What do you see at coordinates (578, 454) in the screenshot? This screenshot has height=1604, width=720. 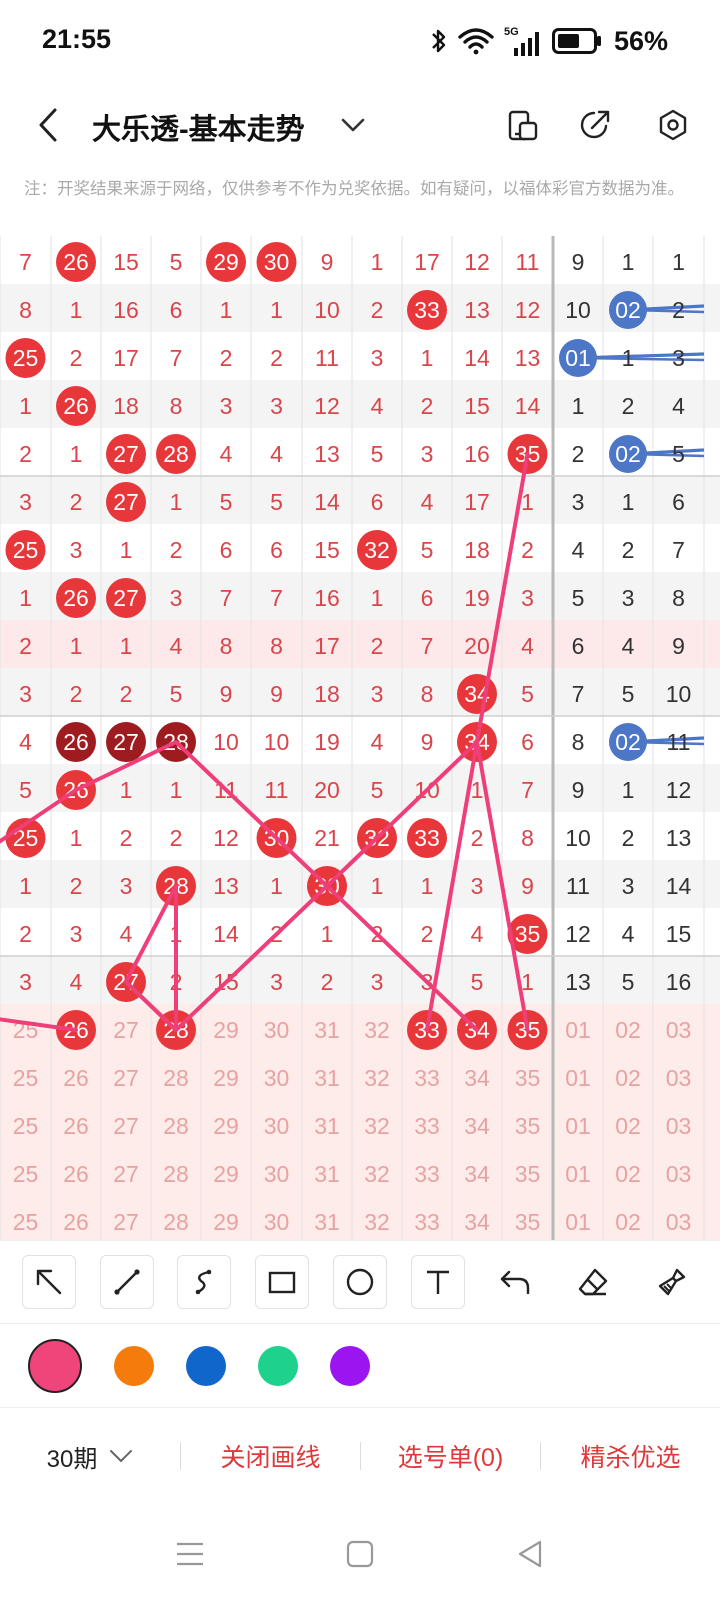 I see `blue-omission-number: 2` at bounding box center [578, 454].